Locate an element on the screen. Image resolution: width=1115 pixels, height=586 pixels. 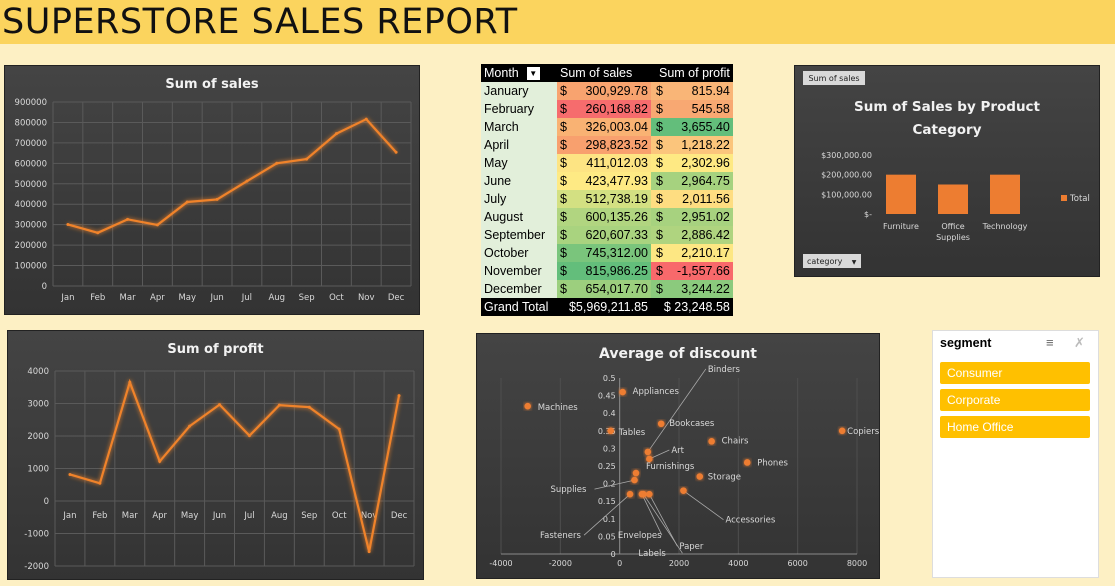
clear-filter-icon: ✗ is located at coordinates (1079, 343).